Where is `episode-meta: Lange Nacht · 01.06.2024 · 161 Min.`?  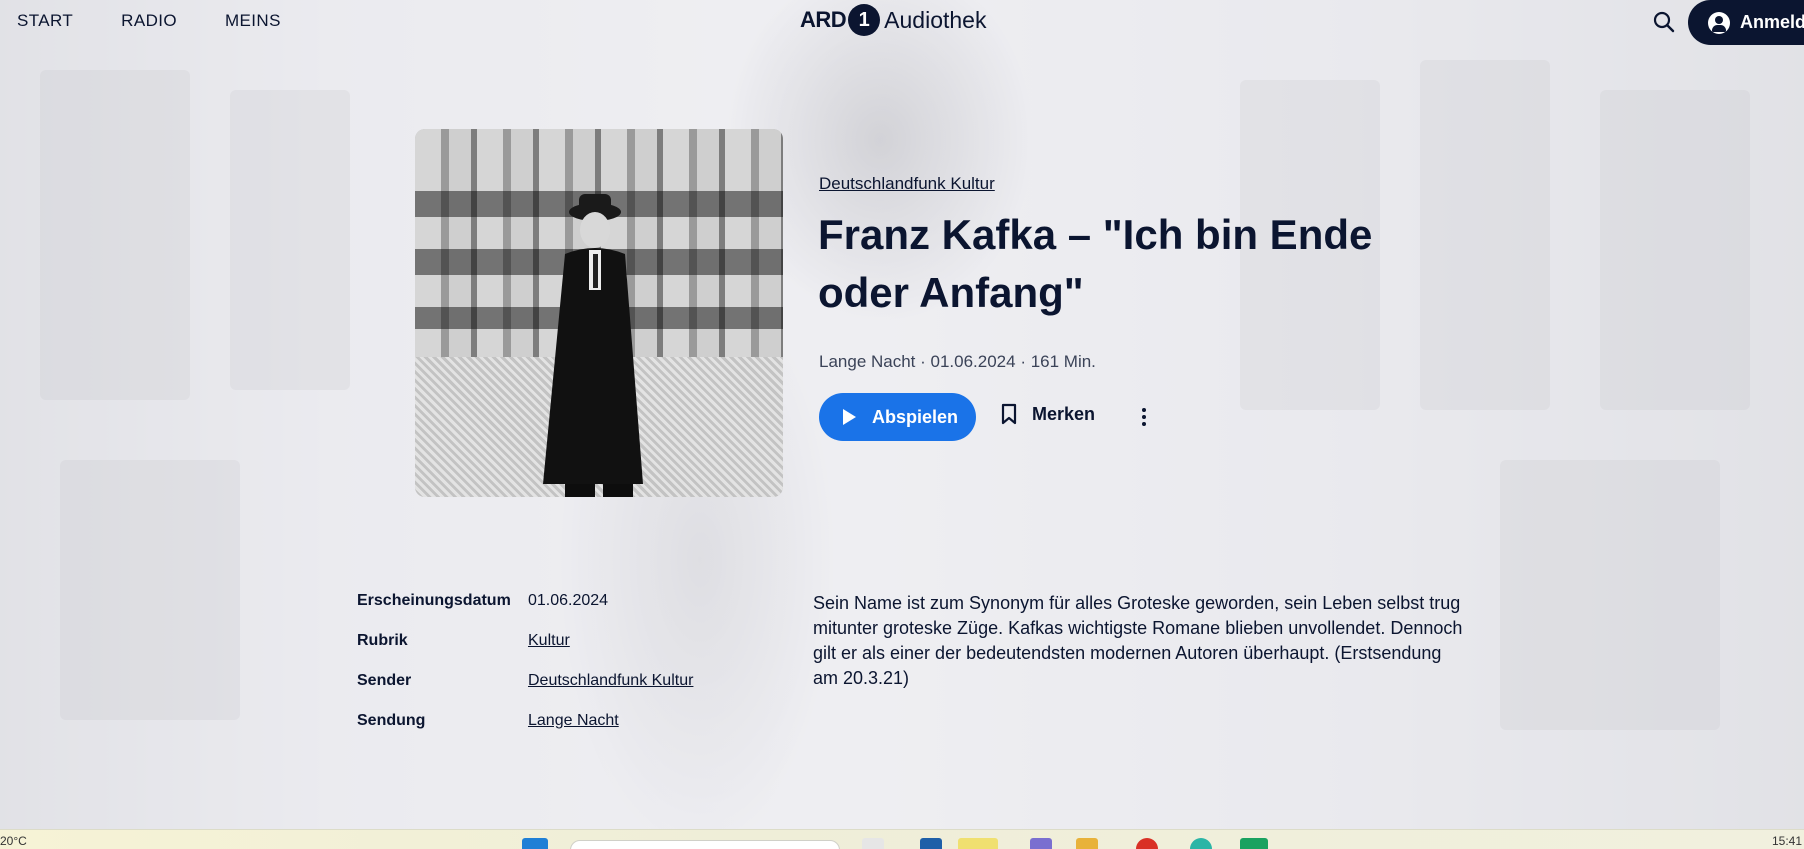 episode-meta: Lange Nacht · 01.06.2024 · 161 Min. is located at coordinates (957, 361).